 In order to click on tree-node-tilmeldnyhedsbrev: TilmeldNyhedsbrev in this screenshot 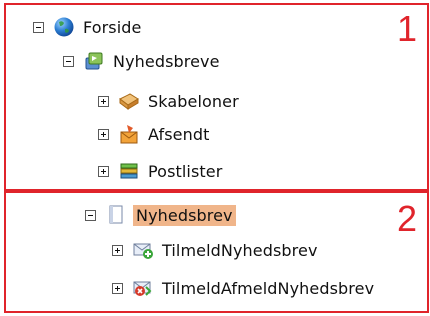, I will do `click(215, 250)`.